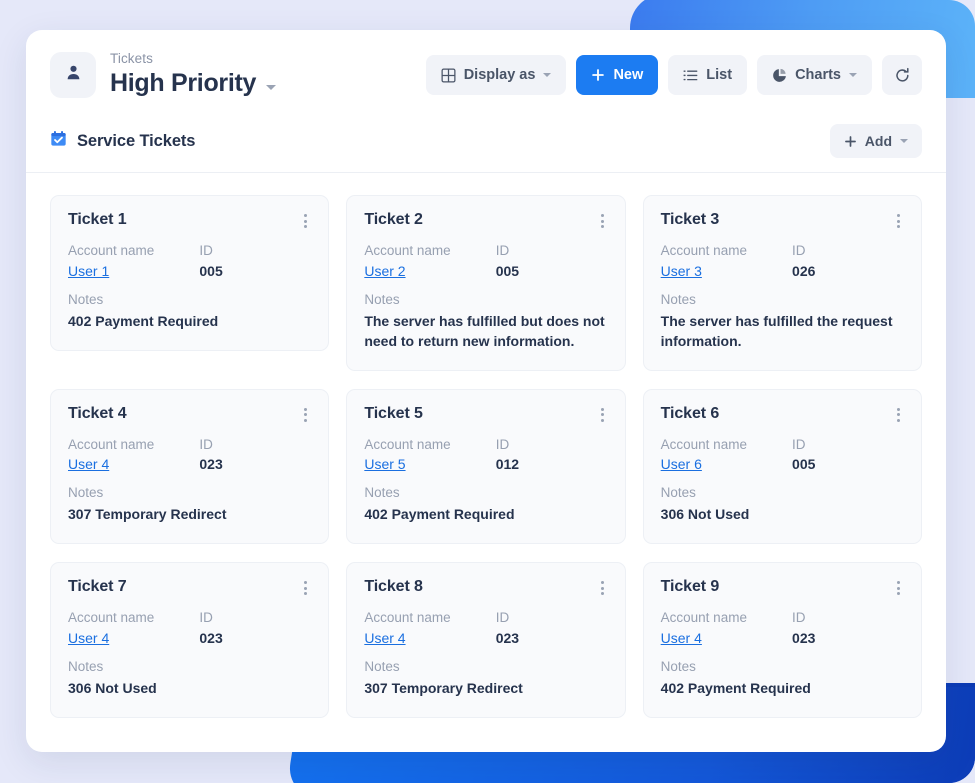 Image resolution: width=975 pixels, height=783 pixels. What do you see at coordinates (617, 75) in the screenshot?
I see `new-button: New` at bounding box center [617, 75].